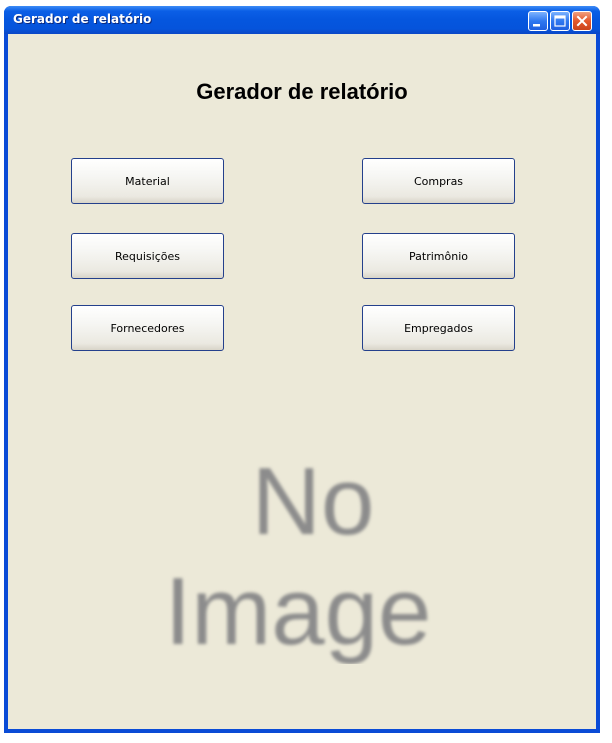 This screenshot has width=612, height=743. What do you see at coordinates (298, 611) in the screenshot?
I see `no-image-line2: Image` at bounding box center [298, 611].